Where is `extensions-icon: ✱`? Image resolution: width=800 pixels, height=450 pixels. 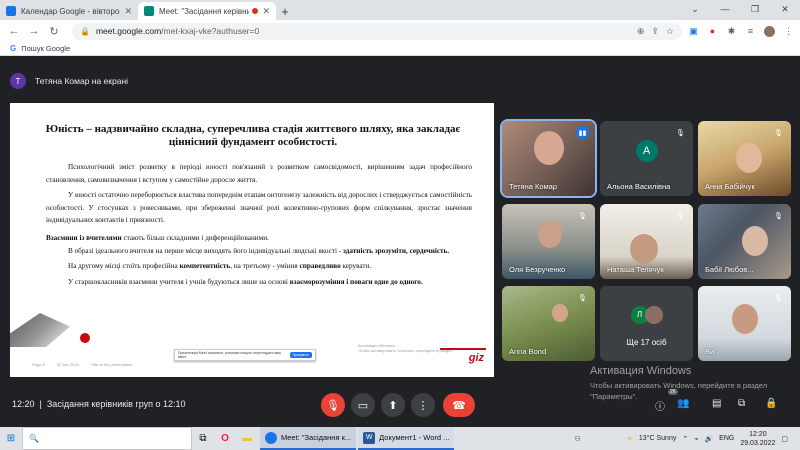 extensions-icon: ✱ is located at coordinates (731, 31).